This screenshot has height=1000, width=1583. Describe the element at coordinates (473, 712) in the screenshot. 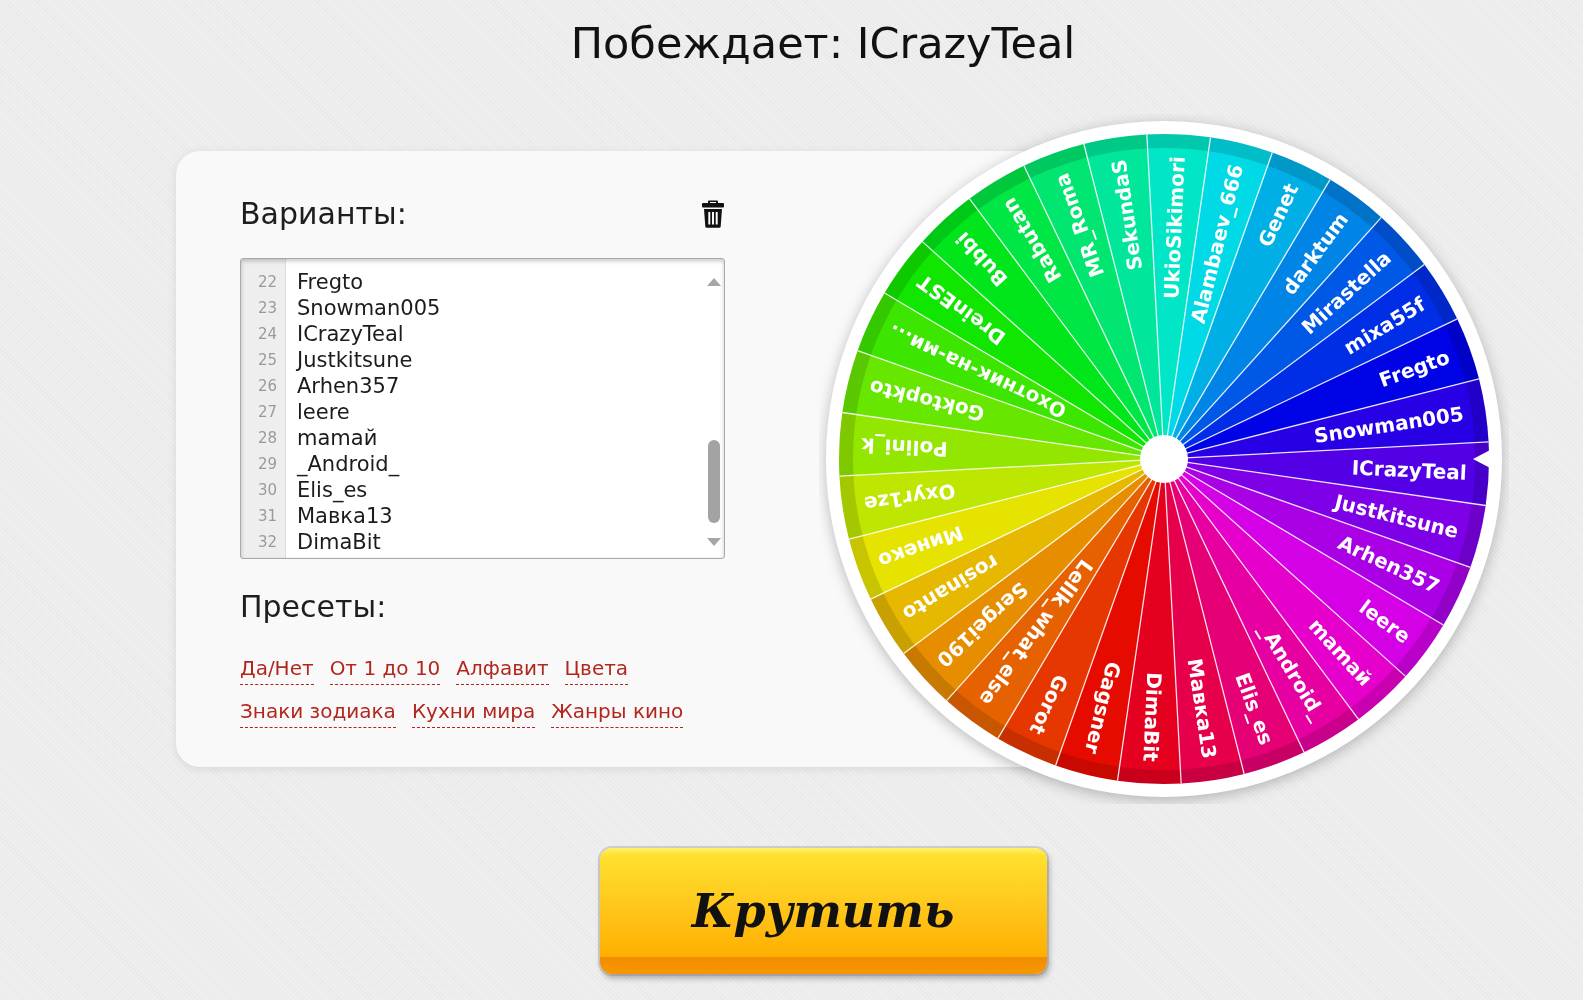

I see `preset-link: Кухни мира` at that location.